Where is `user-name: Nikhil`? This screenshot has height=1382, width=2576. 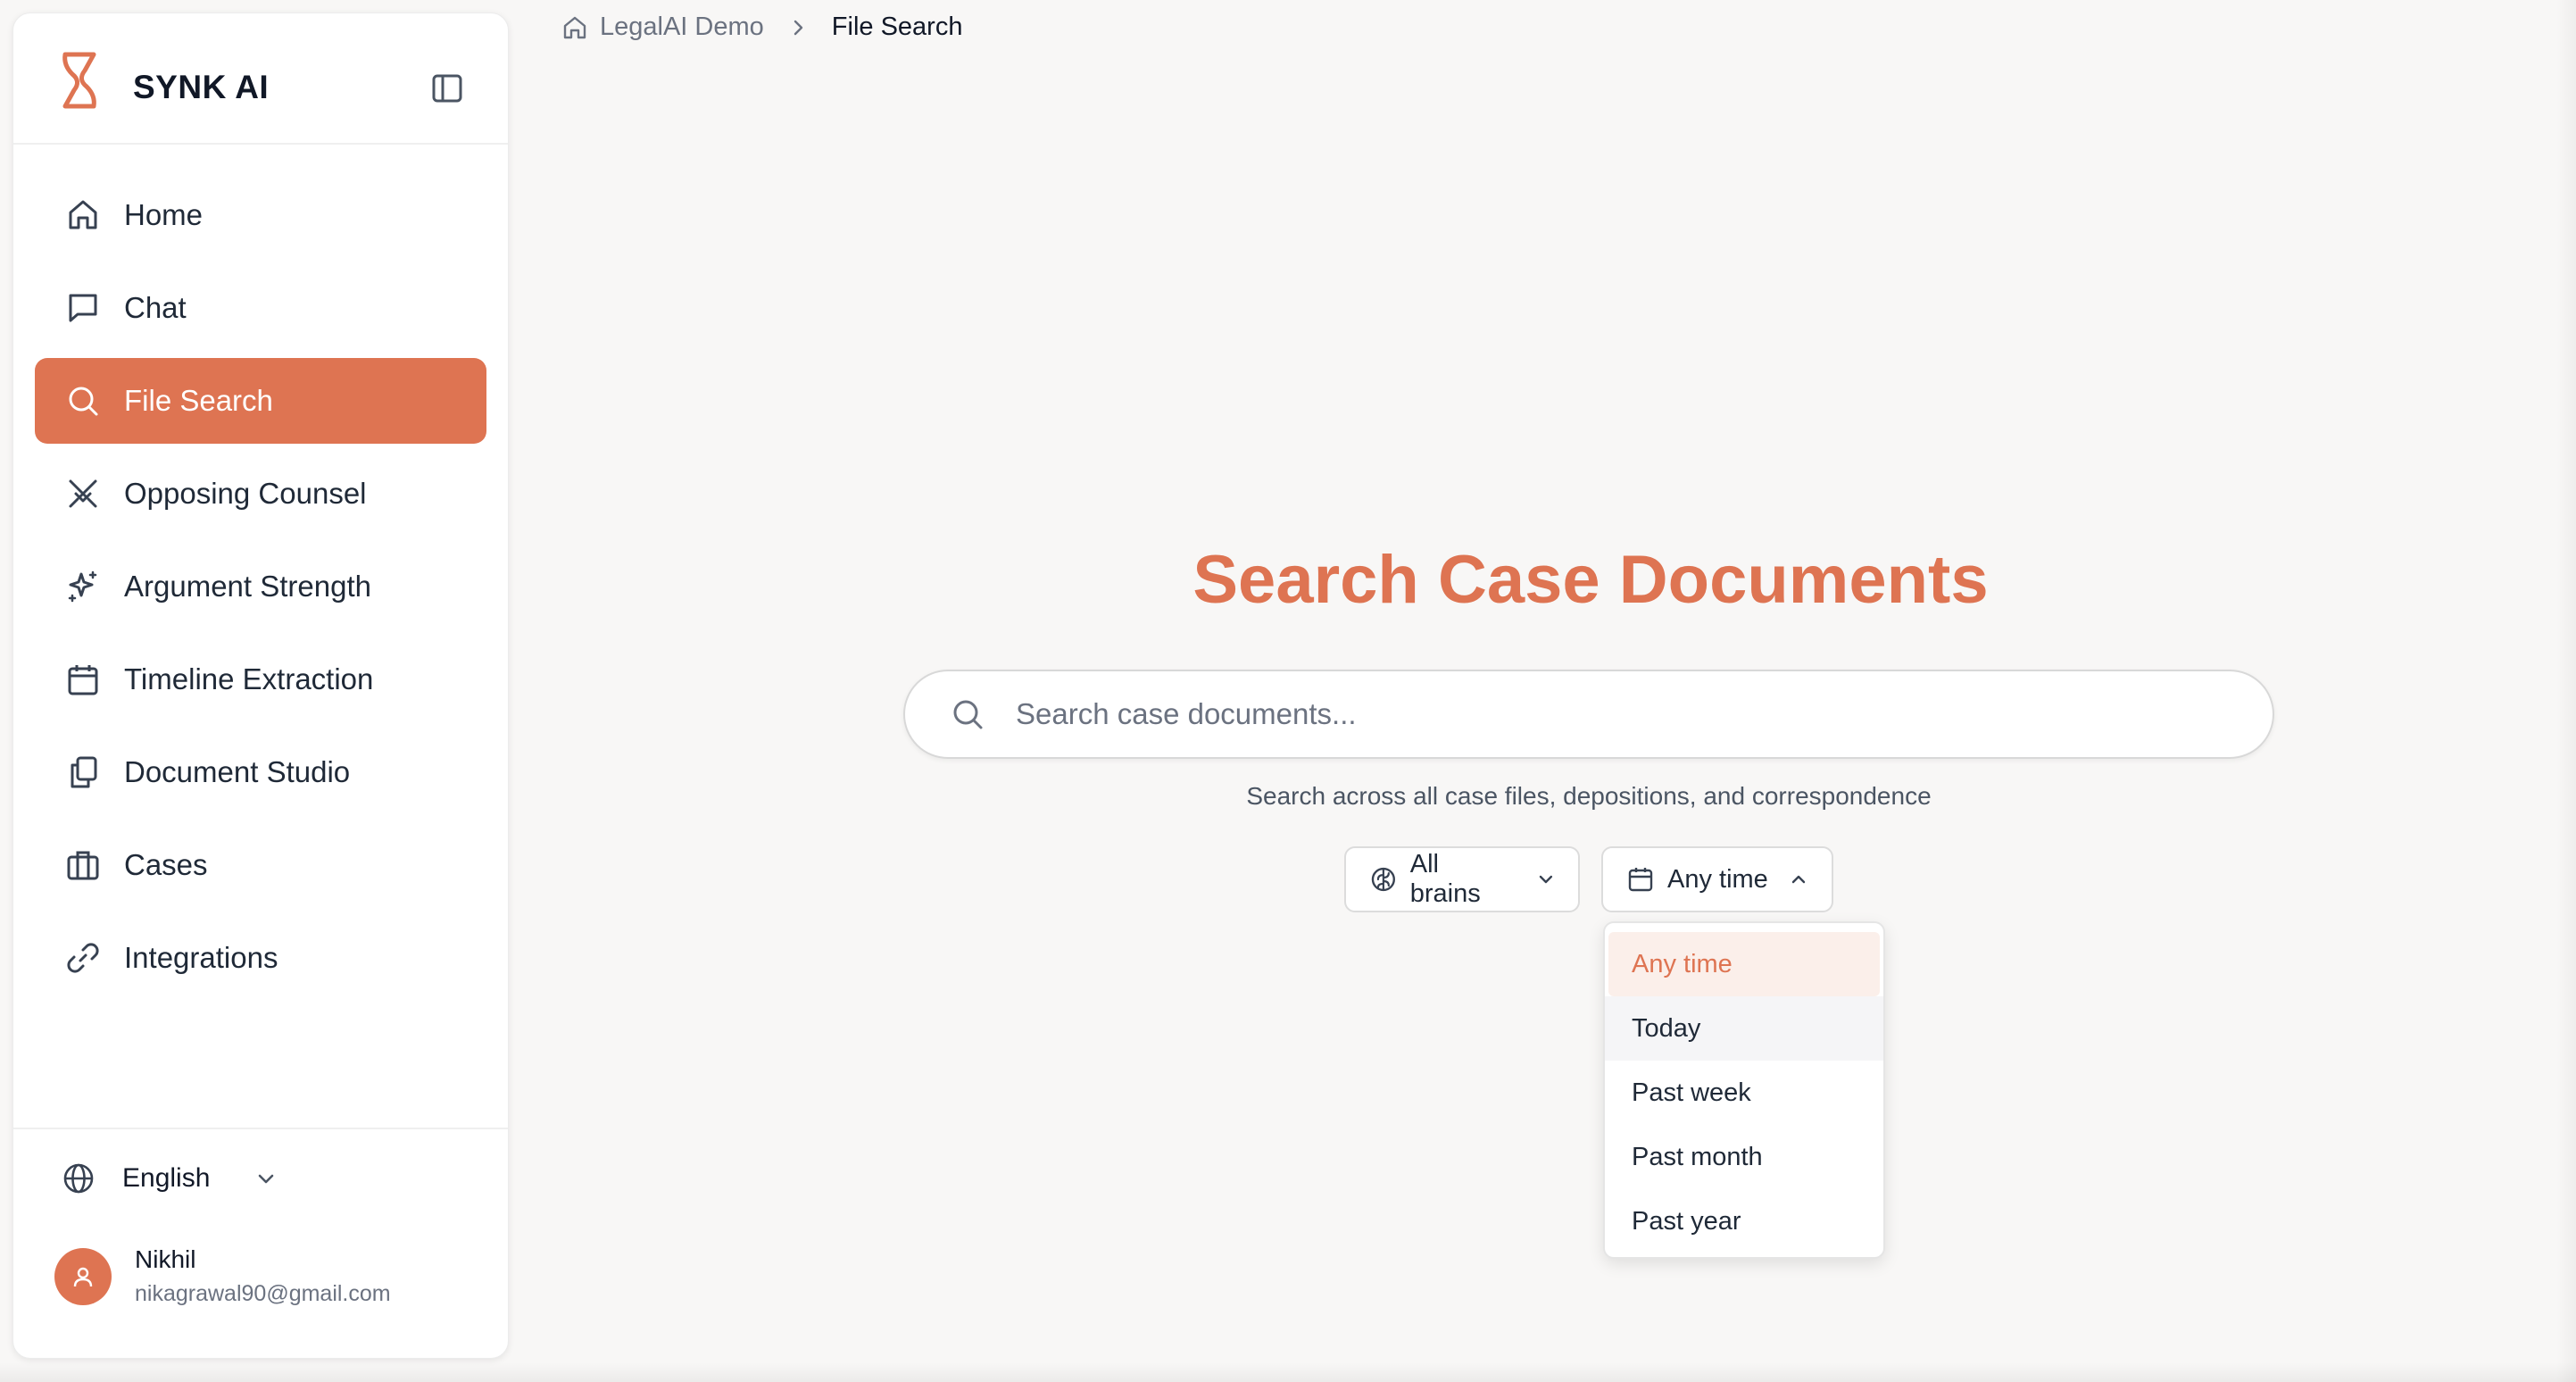 user-name: Nikhil is located at coordinates (166, 1259).